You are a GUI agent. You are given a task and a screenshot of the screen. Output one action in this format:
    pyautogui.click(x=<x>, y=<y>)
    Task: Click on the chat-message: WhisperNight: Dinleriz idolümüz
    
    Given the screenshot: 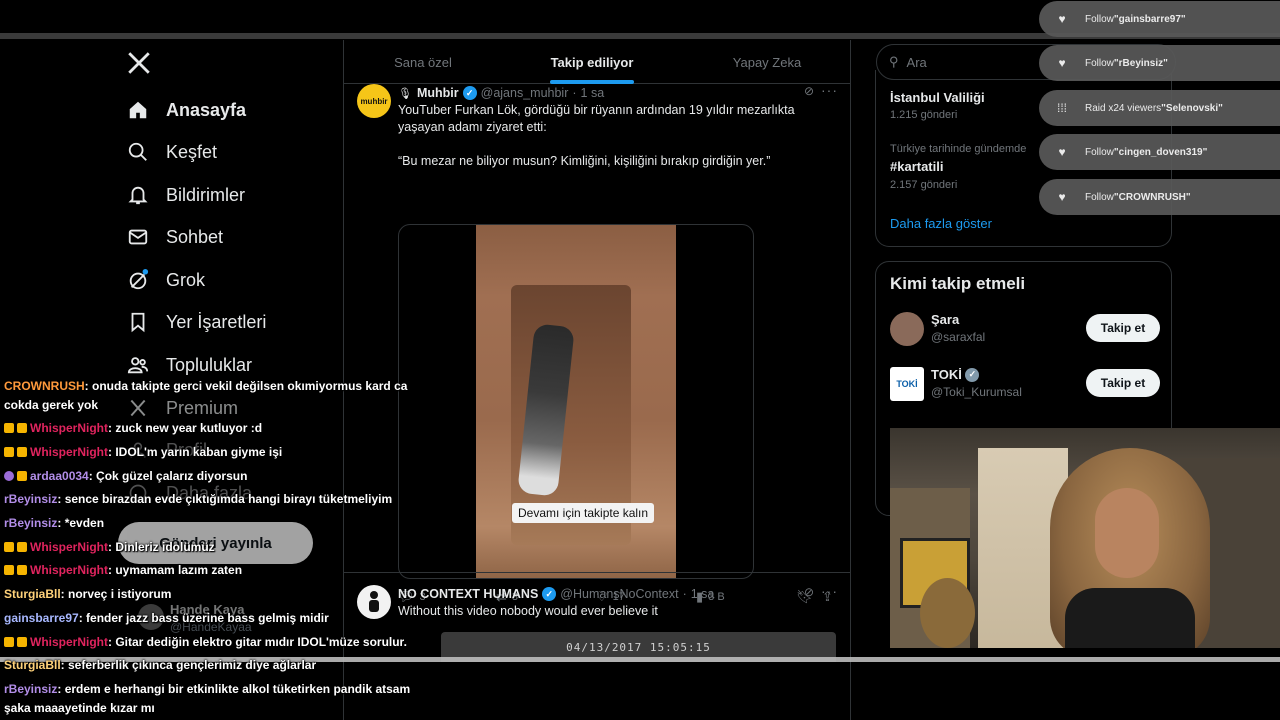 What is the action you would take?
    pyautogui.click(x=109, y=547)
    